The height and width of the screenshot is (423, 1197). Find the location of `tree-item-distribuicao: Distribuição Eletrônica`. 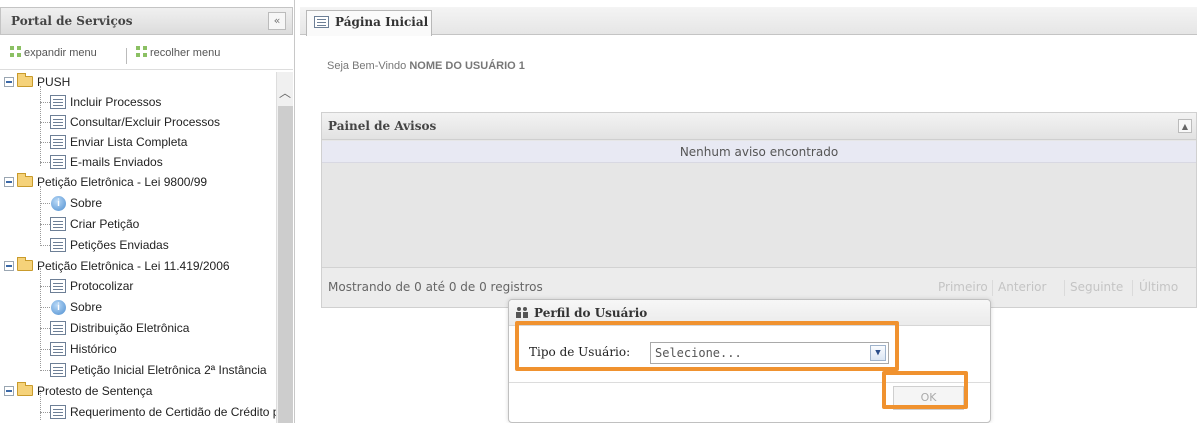

tree-item-distribuicao: Distribuição Eletrônica is located at coordinates (138, 328).